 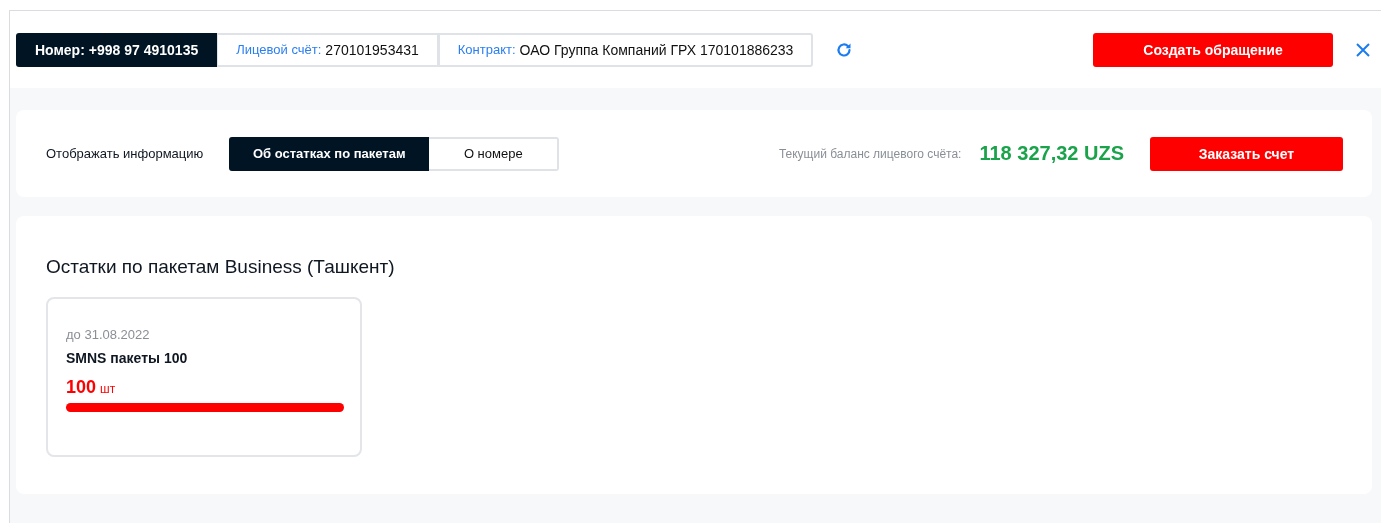 What do you see at coordinates (626, 49) in the screenshot?
I see `info-chip: Контракт: ОАО Группа Компаний ГРХ 170101886233` at bounding box center [626, 49].